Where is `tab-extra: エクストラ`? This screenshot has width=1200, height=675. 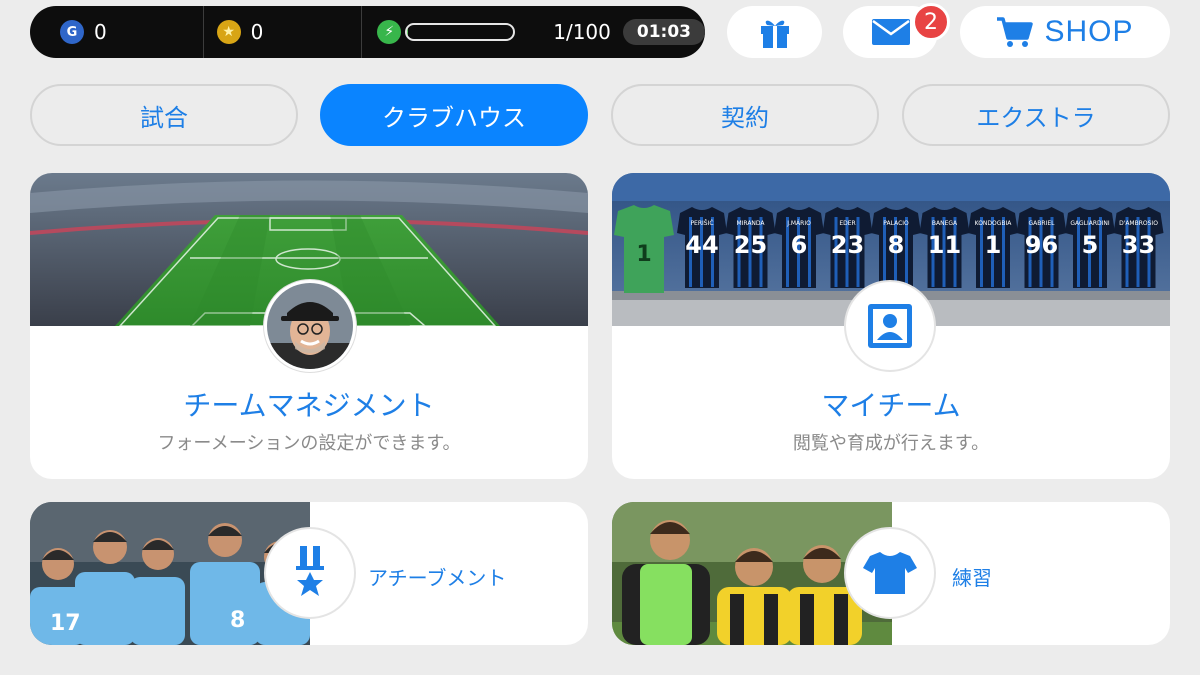 tab-extra: エクストラ is located at coordinates (1036, 115).